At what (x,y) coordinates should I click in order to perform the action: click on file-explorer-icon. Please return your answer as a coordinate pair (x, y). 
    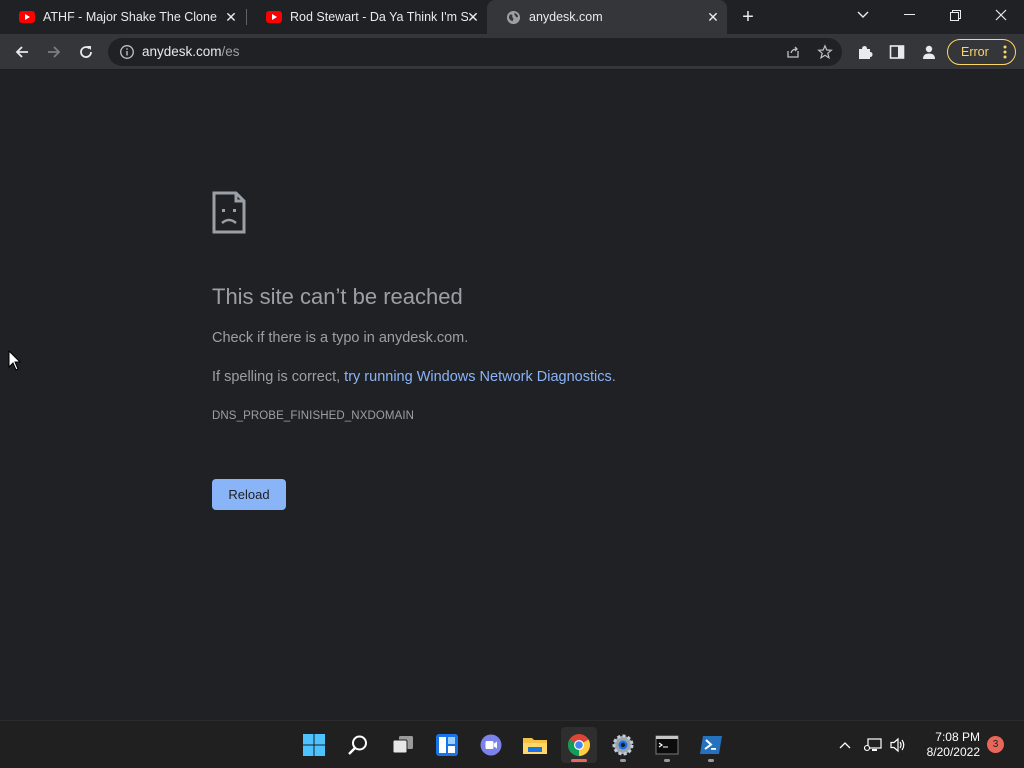
    Looking at the image, I should click on (535, 746).